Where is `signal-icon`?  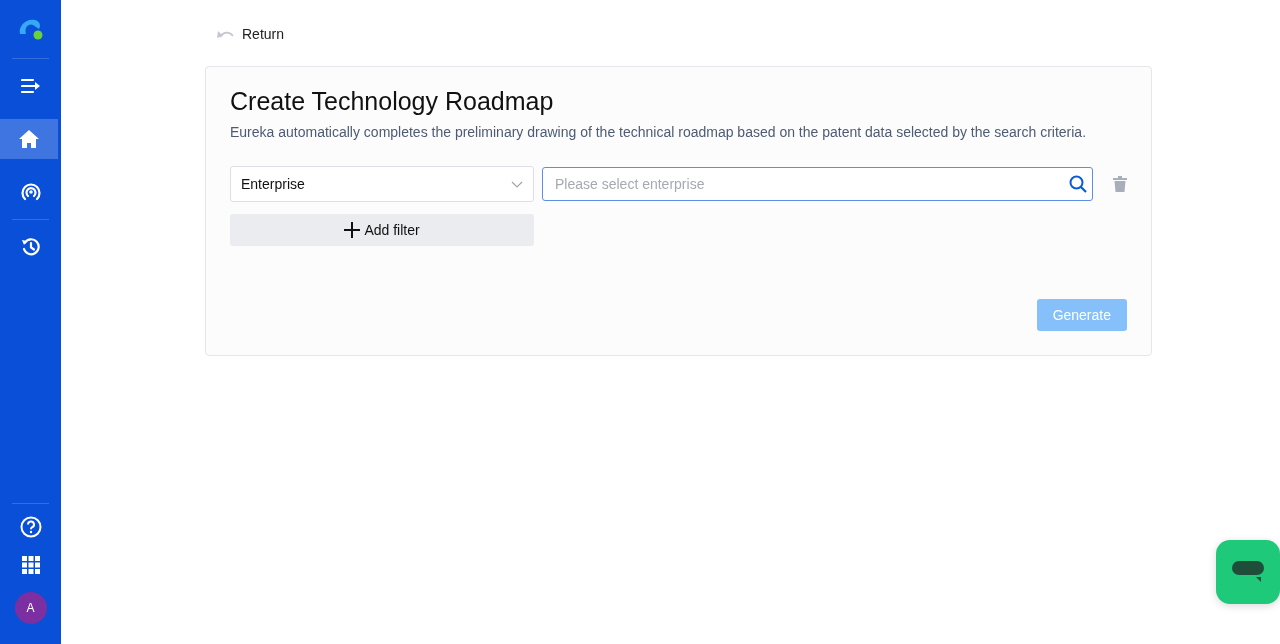
signal-icon is located at coordinates (30, 192).